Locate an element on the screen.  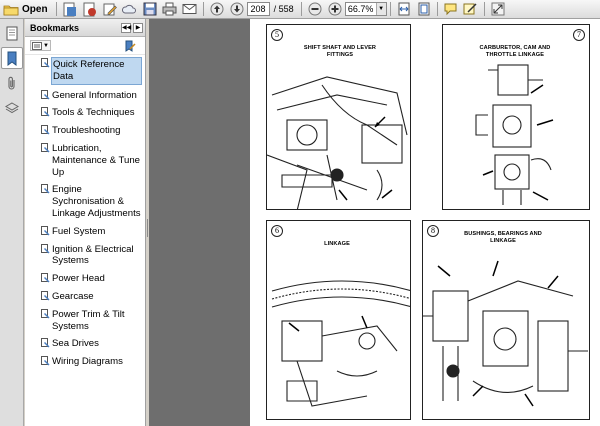
floppy-disk-icon is located at coordinates (150, 9).